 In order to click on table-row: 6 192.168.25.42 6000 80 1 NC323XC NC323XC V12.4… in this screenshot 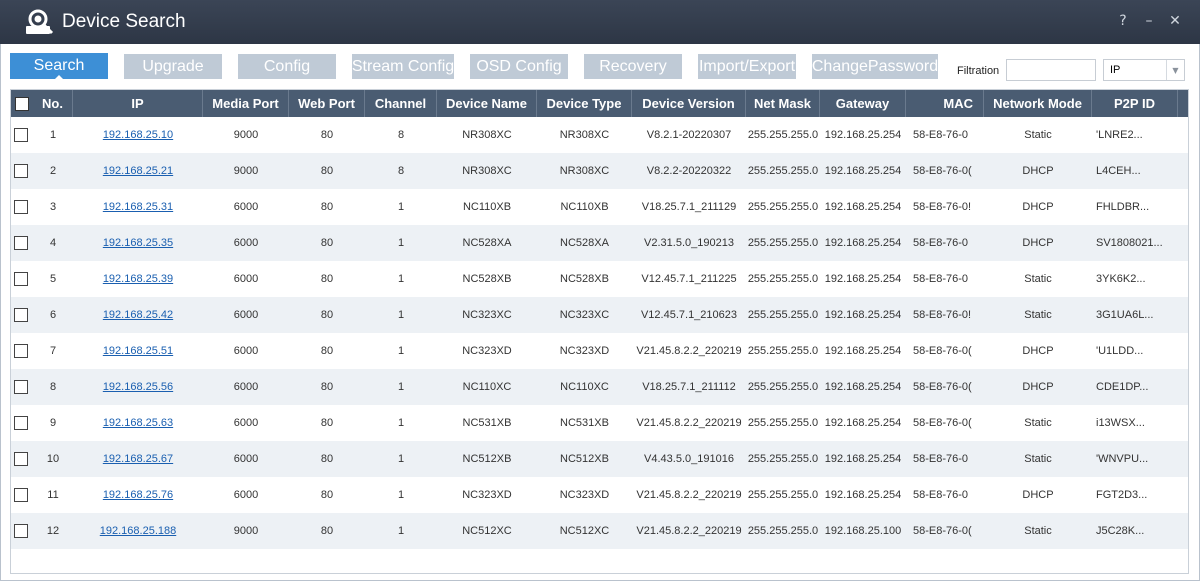, I will do `click(599, 315)`.